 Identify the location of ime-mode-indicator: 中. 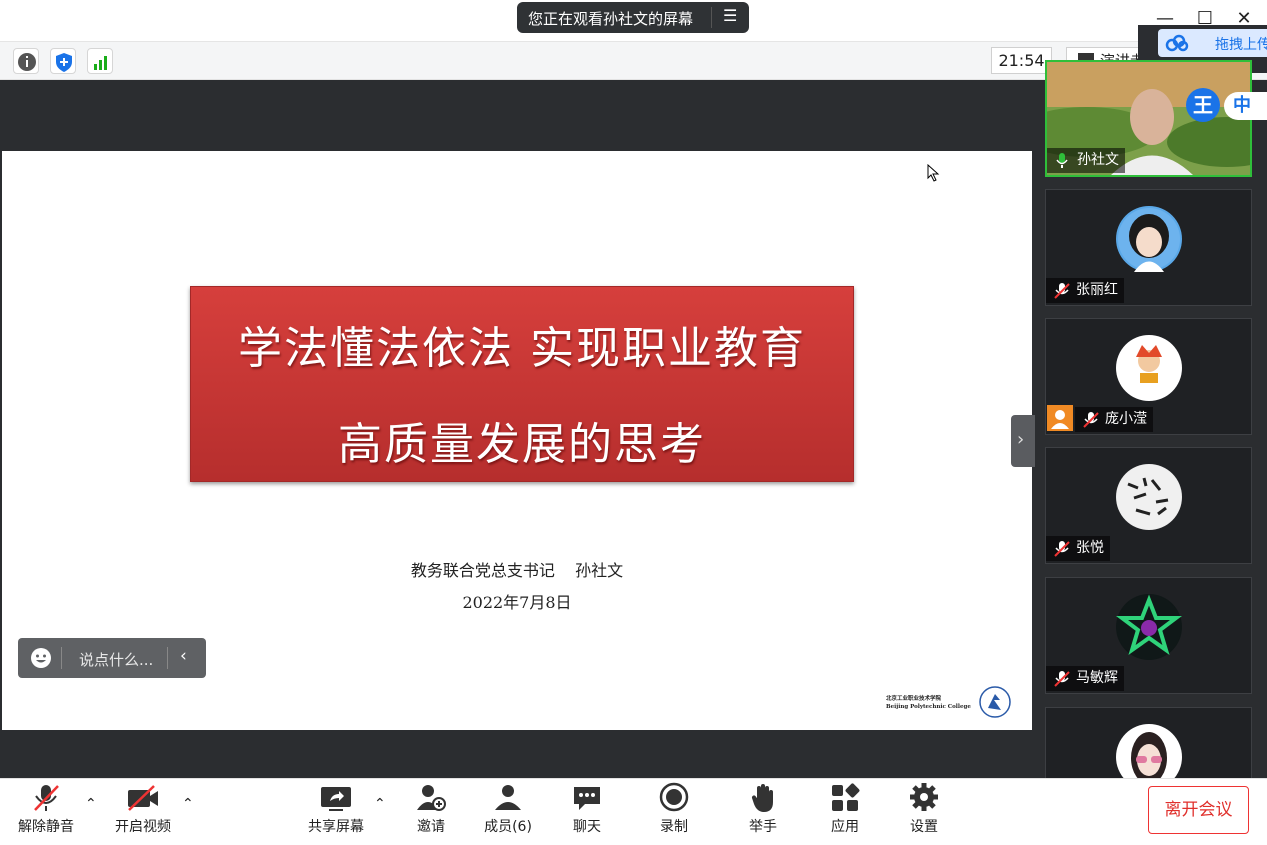
(1245, 106).